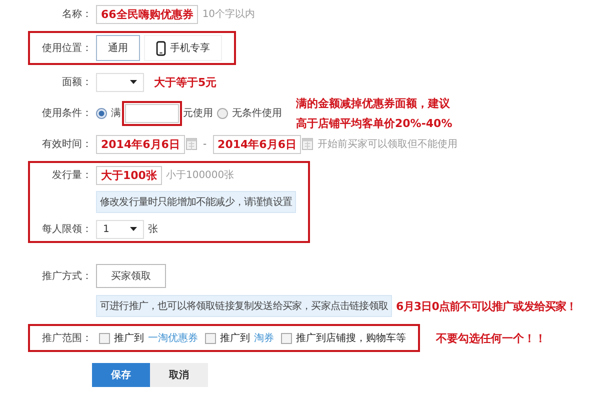 This screenshot has height=400, width=600. Describe the element at coordinates (129, 175) in the screenshot. I see `text-field: 大于100张` at that location.